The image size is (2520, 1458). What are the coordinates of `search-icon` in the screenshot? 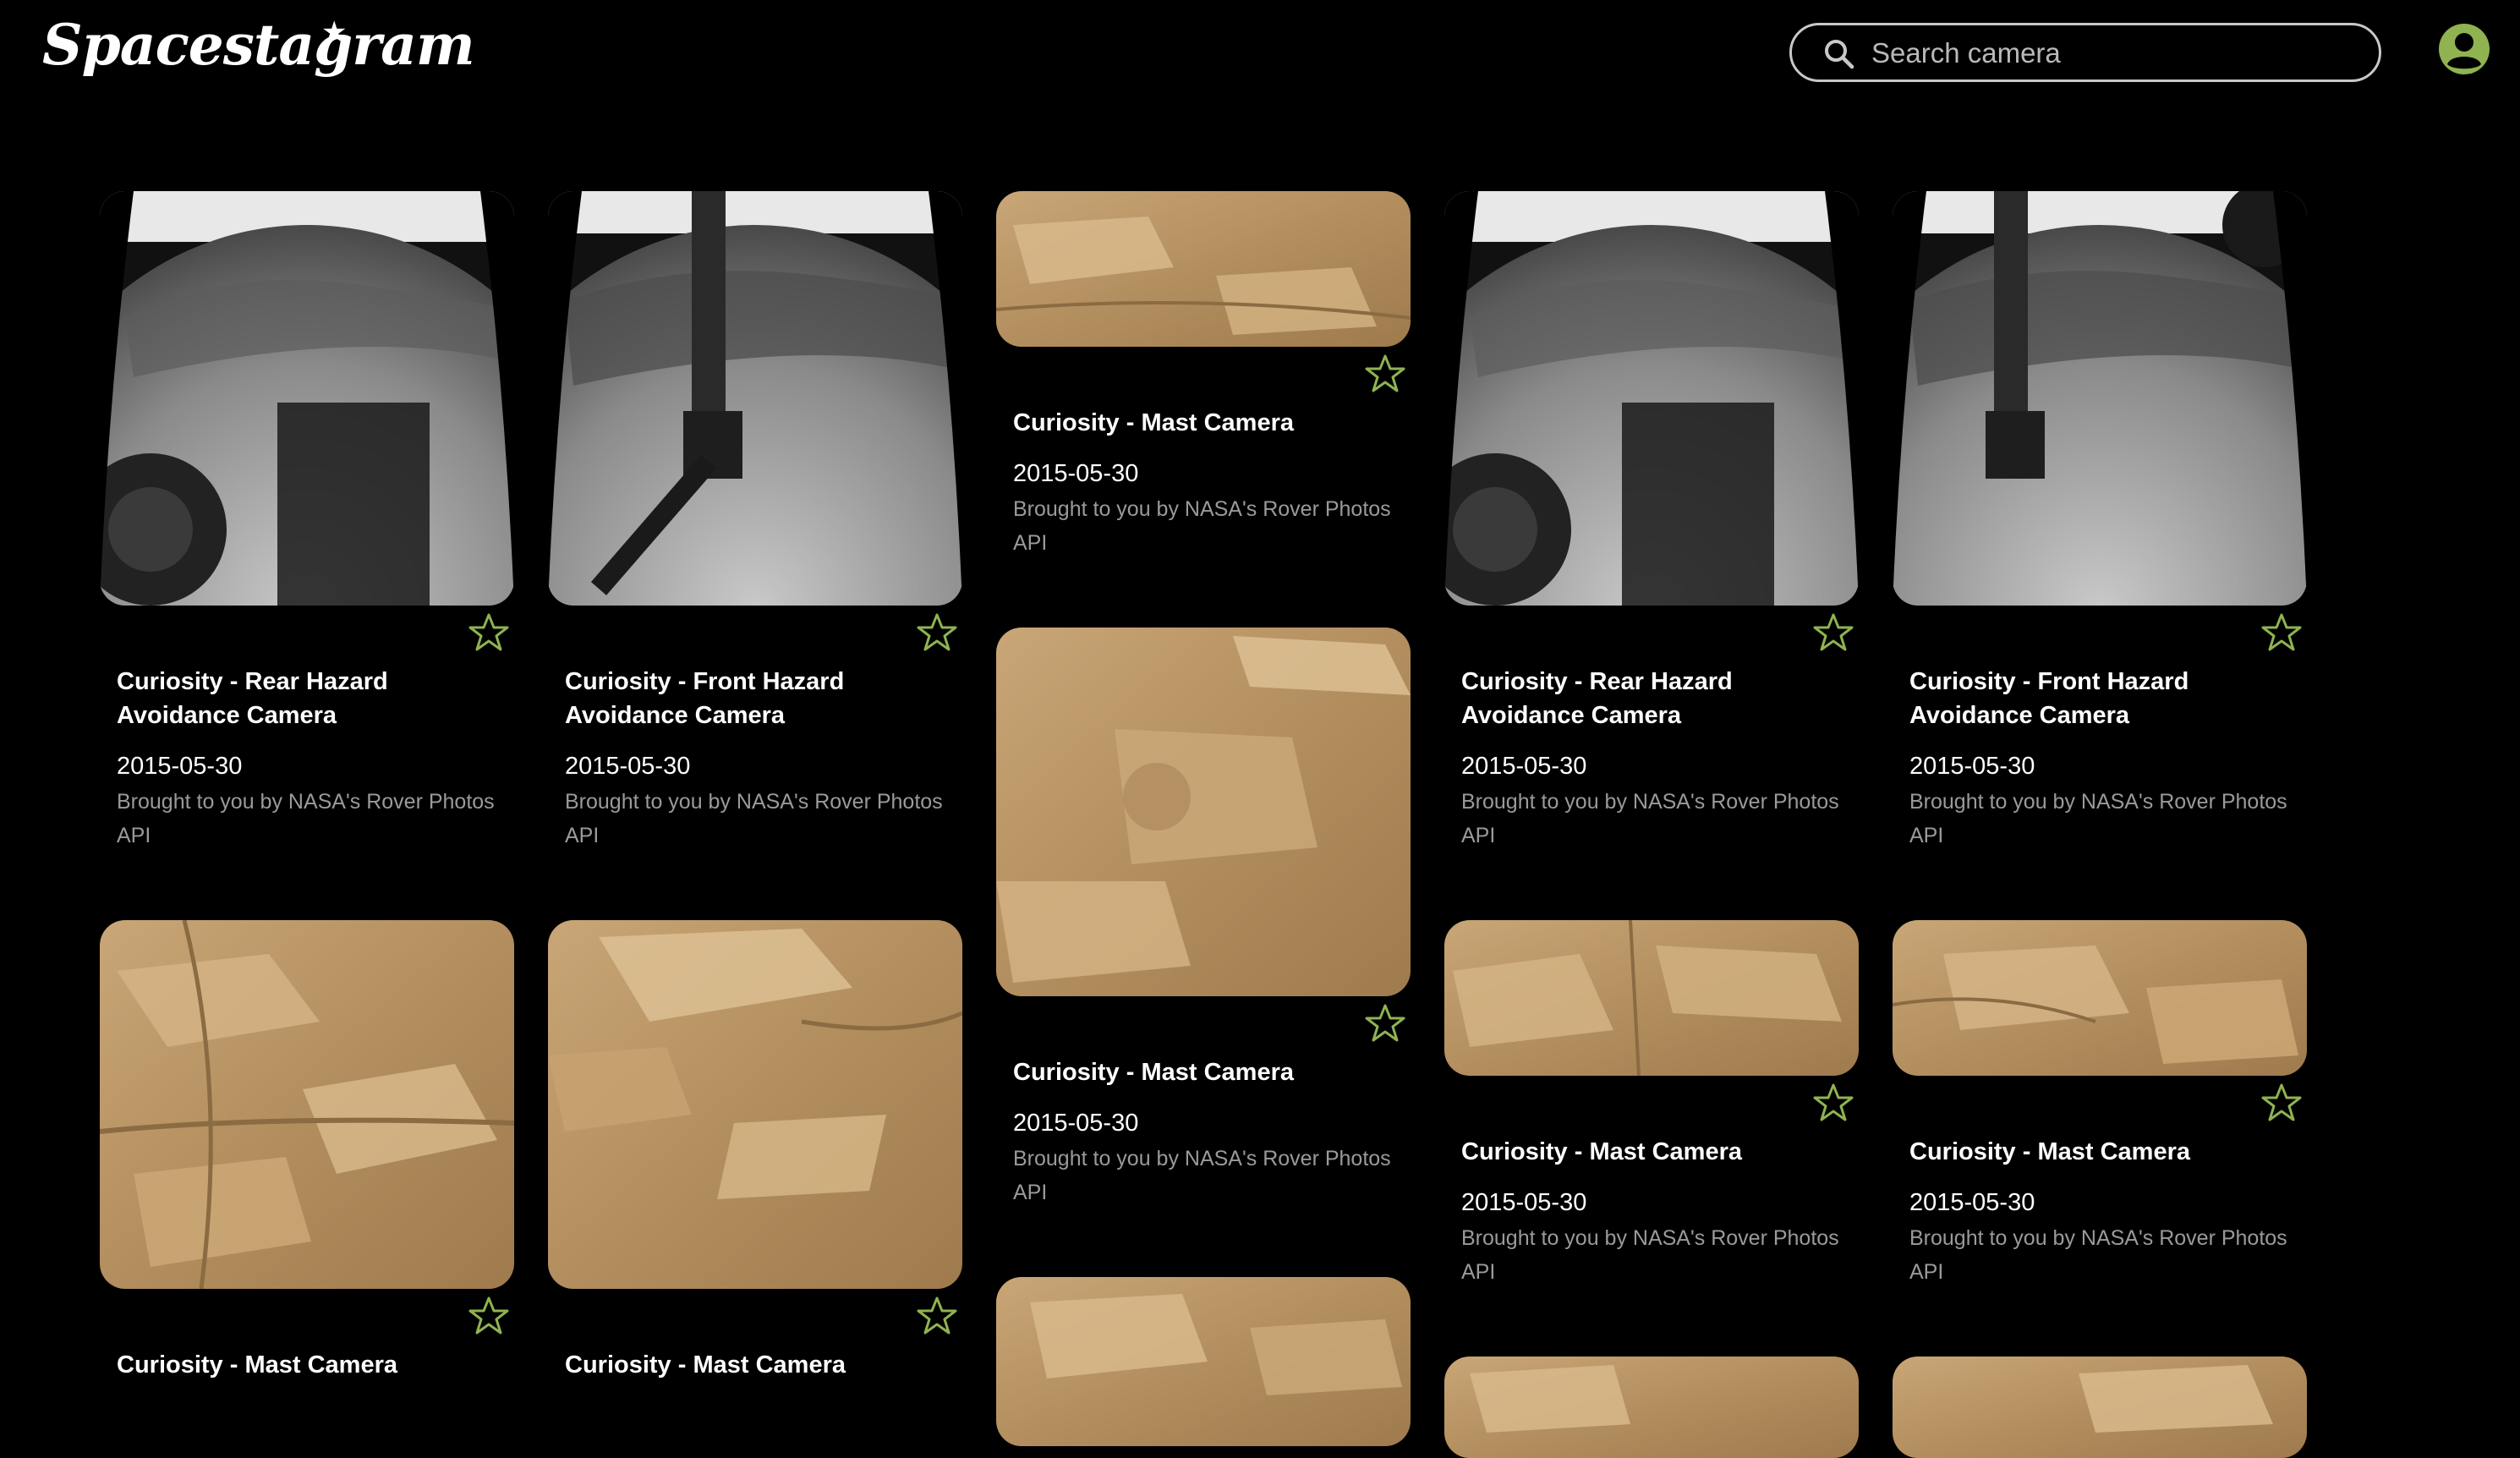 It's located at (1839, 54).